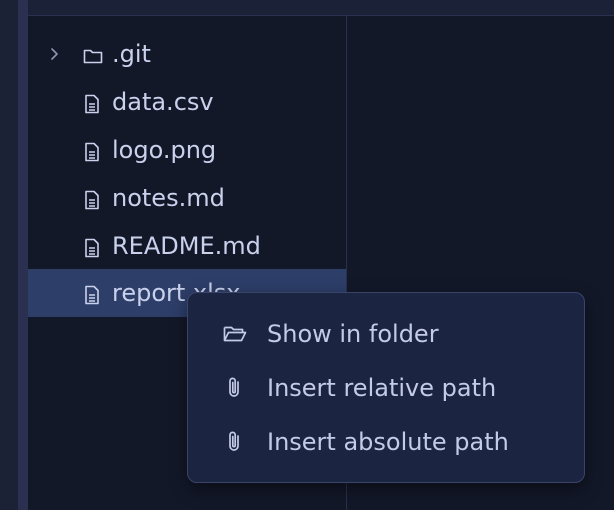  I want to click on menu-item-show-in-folder: Show in folder, so click(386, 334).